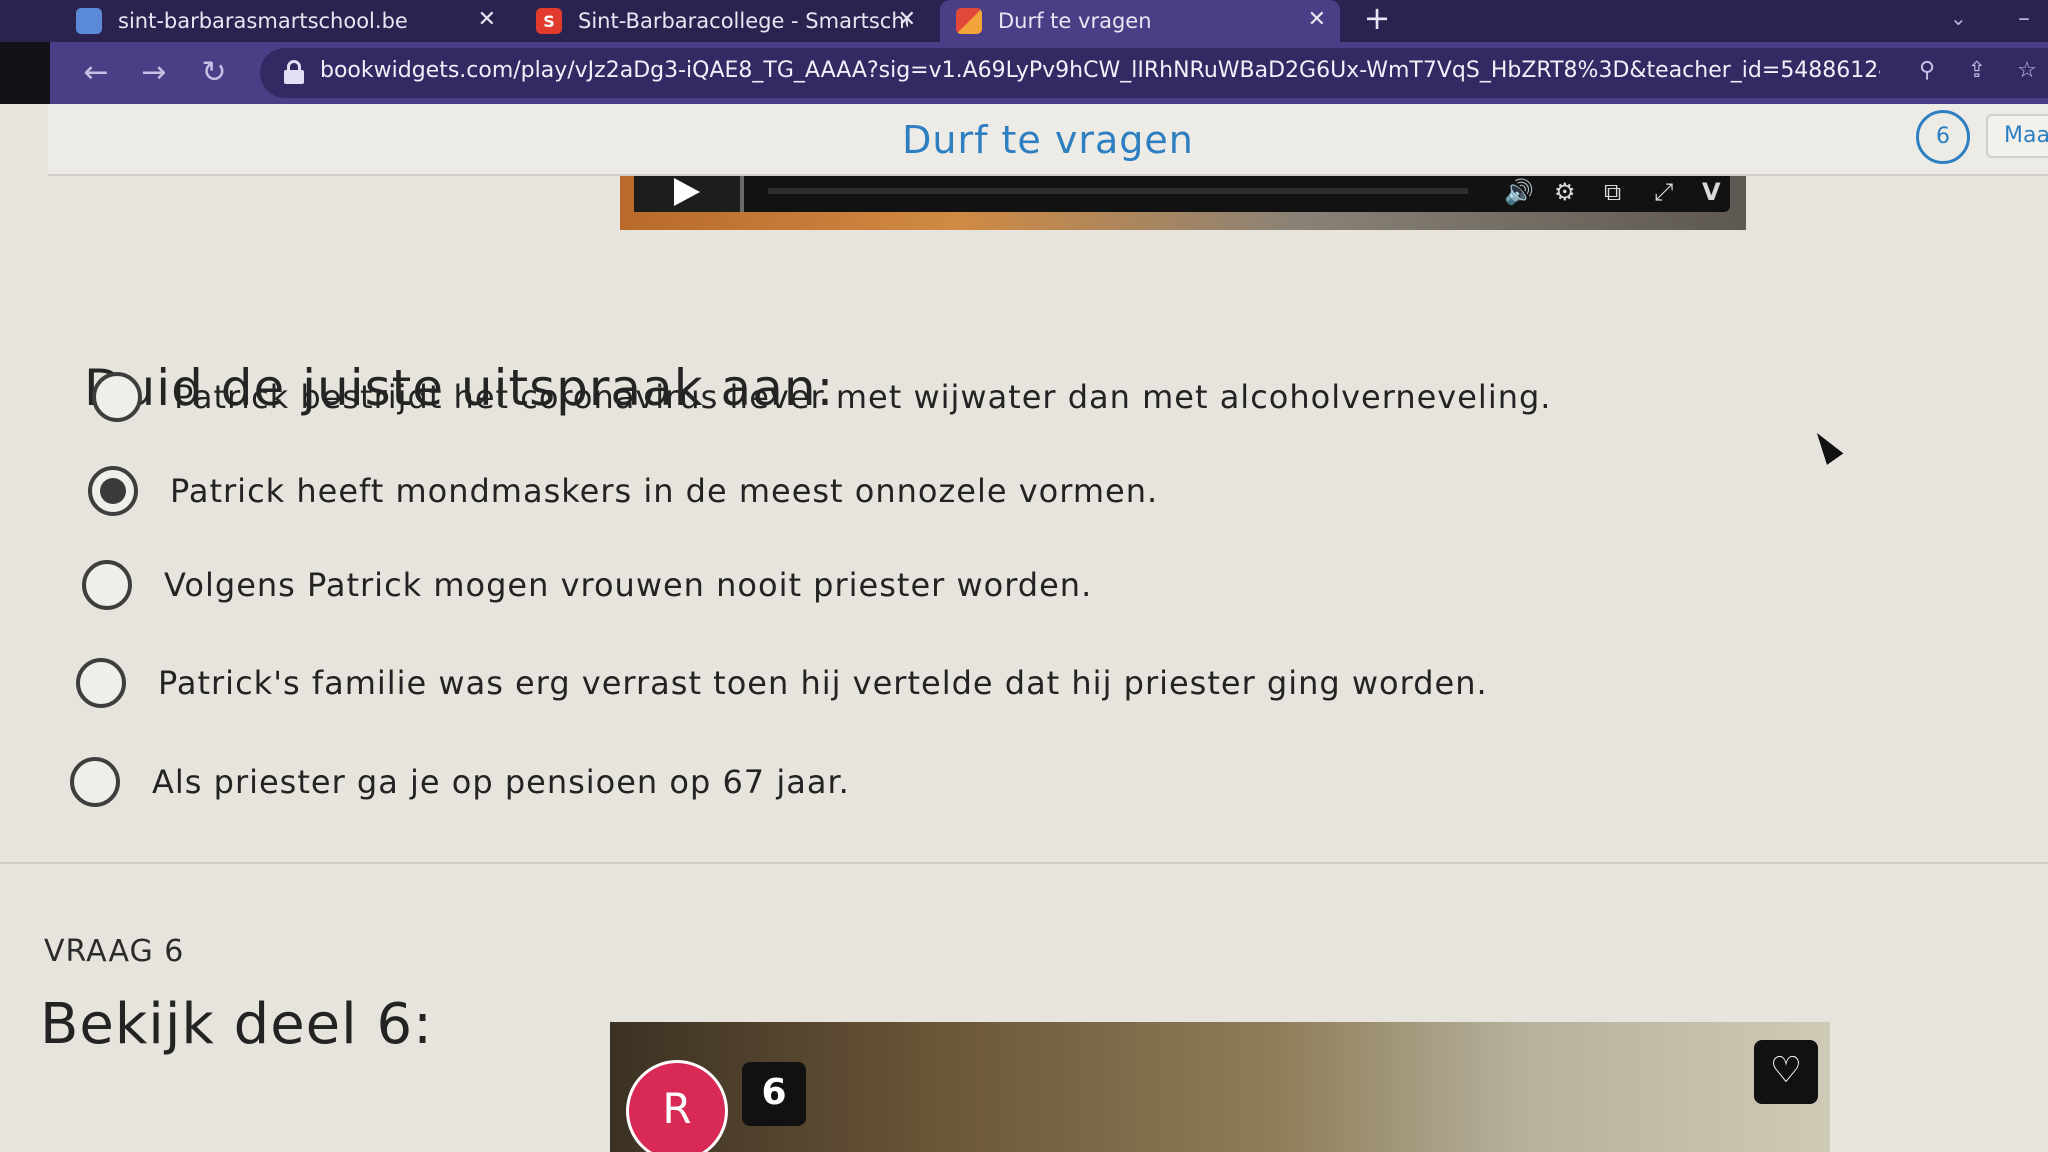 Image resolution: width=2048 pixels, height=1152 pixels. I want to click on reload-icon: ↻, so click(214, 74).